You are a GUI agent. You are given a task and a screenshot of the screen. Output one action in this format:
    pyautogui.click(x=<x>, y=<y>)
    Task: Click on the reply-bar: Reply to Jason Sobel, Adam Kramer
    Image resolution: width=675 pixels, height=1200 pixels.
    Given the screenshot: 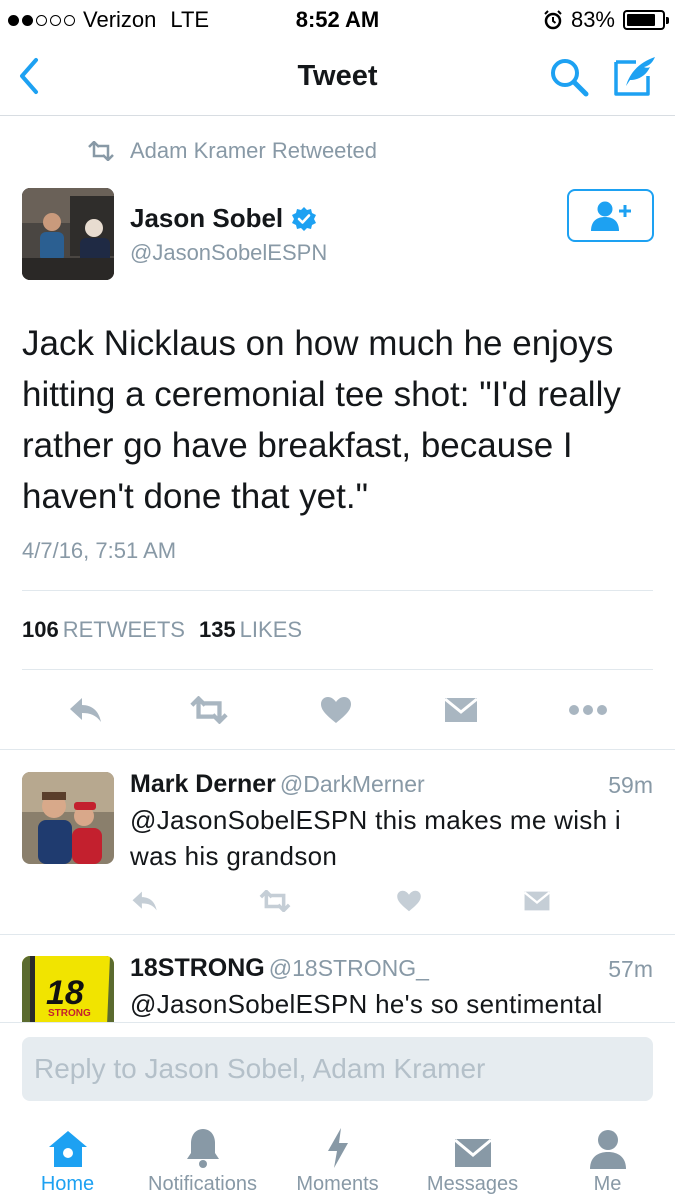 What is the action you would take?
    pyautogui.click(x=337, y=1069)
    